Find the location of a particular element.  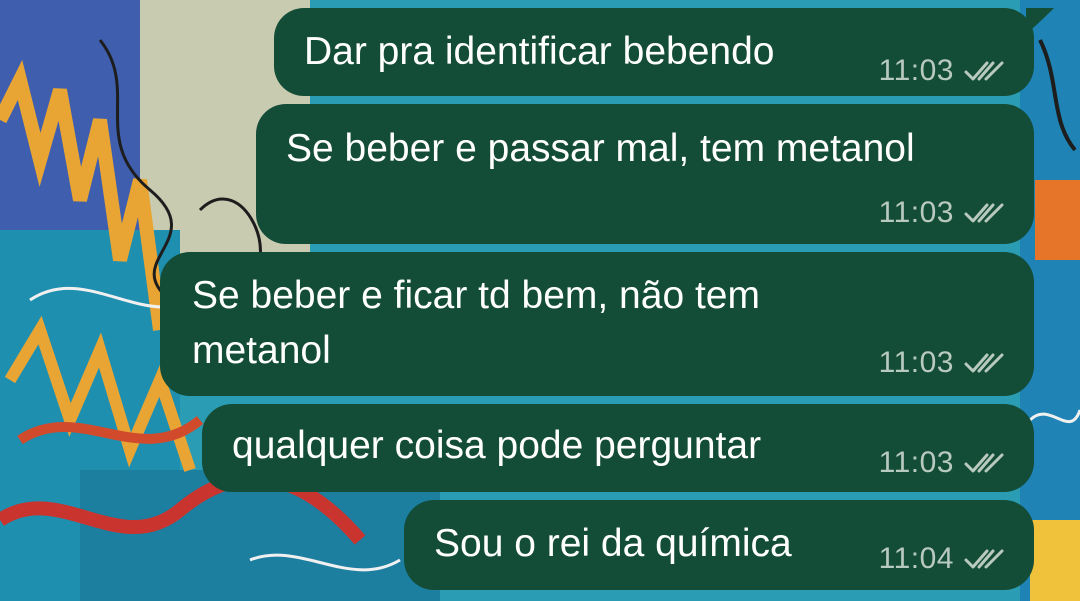

bubble-tail is located at coordinates (1040, 21).